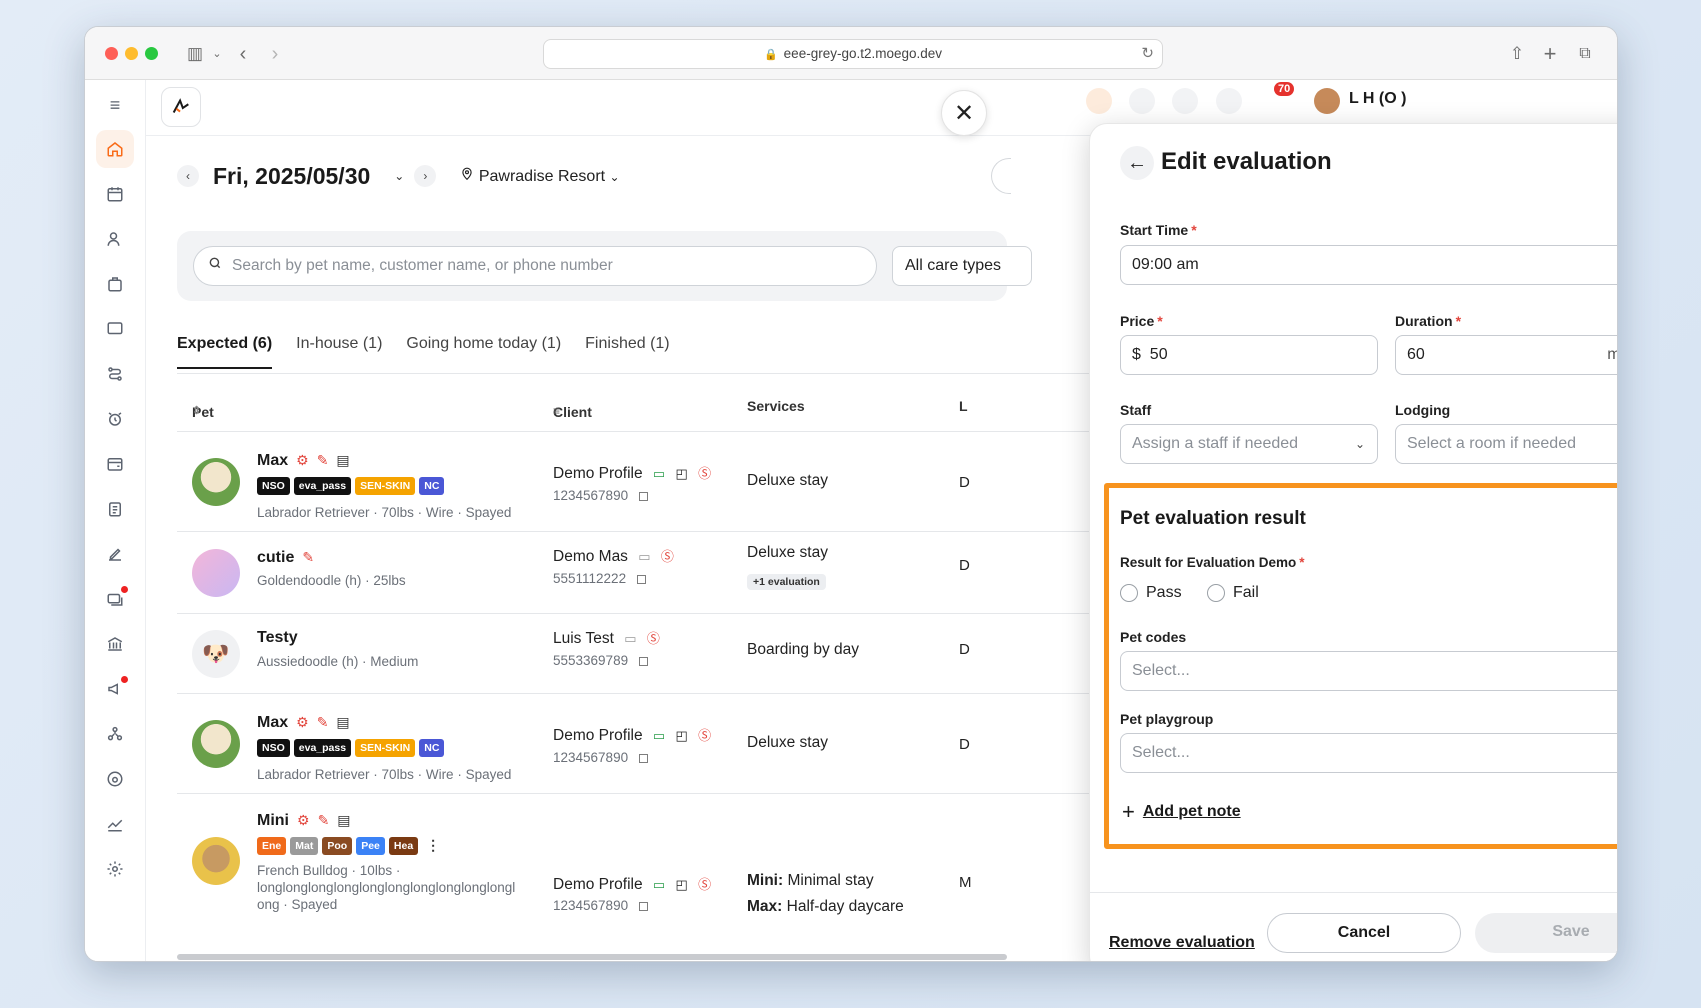 This screenshot has width=1701, height=1008. Describe the element at coordinates (1137, 163) in the screenshot. I see `back-arrow-icon: ←` at that location.